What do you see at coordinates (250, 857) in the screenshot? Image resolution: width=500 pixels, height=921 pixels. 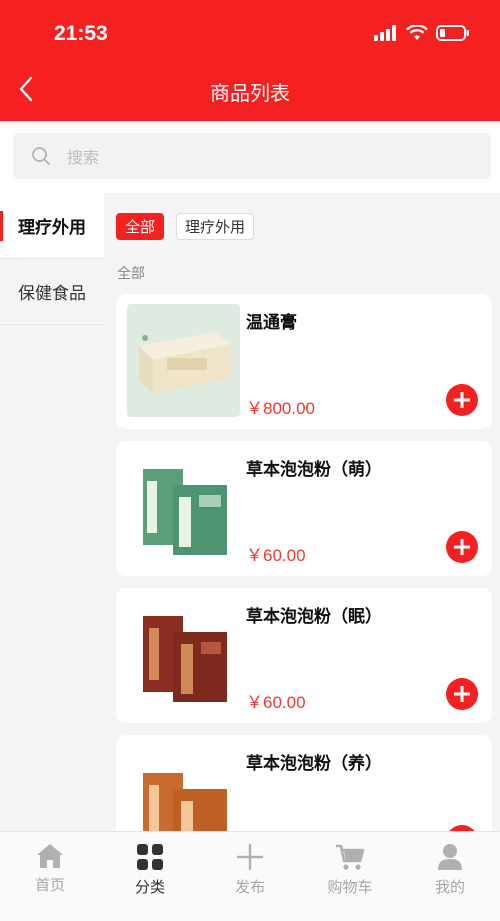 I see `plus-icon` at bounding box center [250, 857].